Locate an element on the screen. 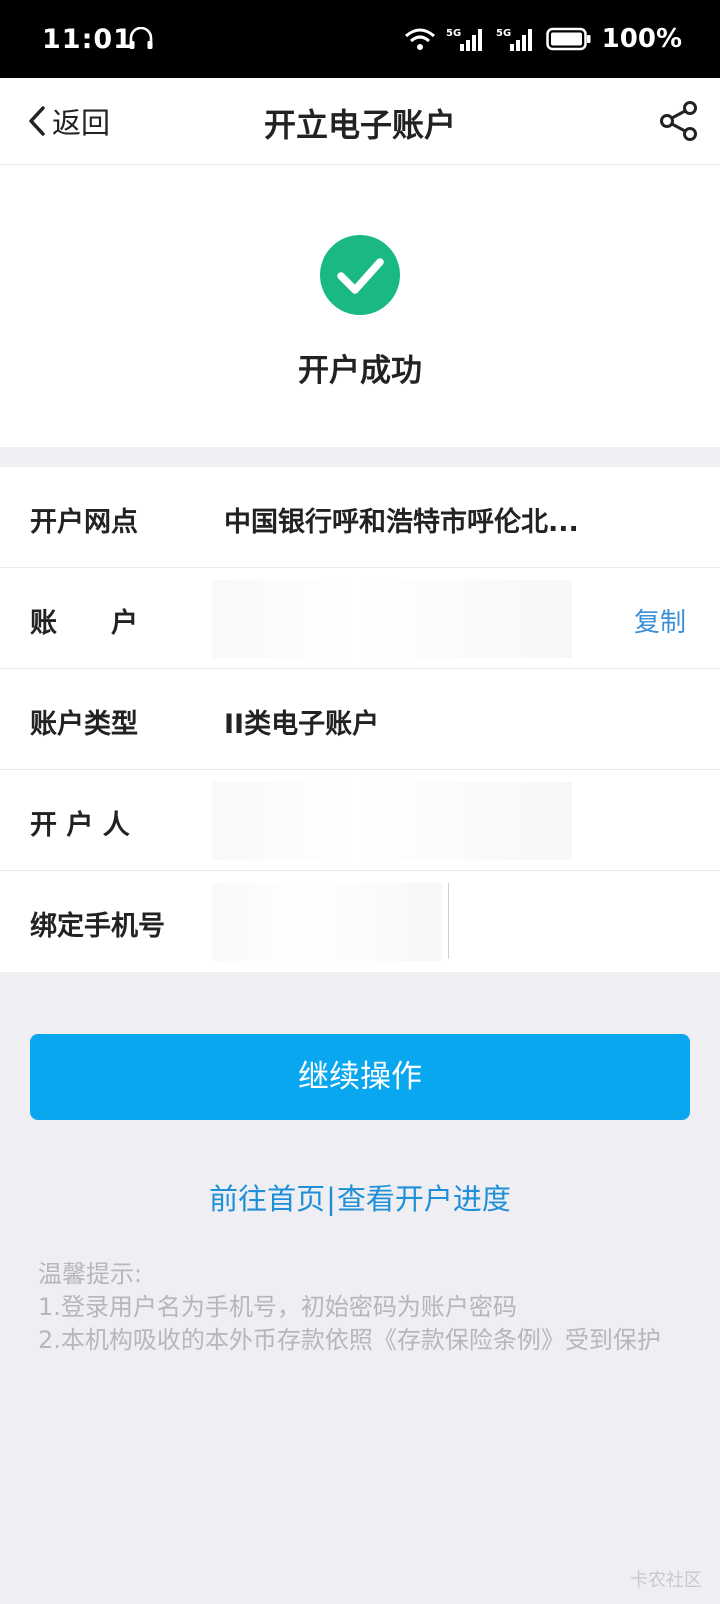 The image size is (720, 1604). continue-button: 继续操作 is located at coordinates (360, 1077).